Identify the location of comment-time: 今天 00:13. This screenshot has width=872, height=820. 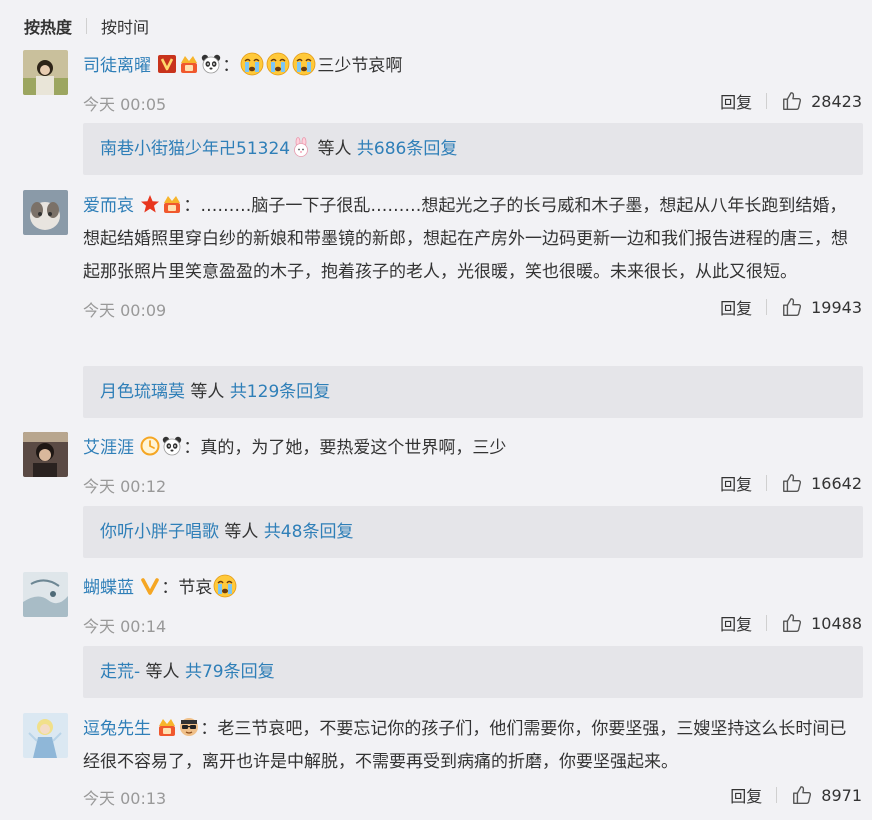
(125, 798).